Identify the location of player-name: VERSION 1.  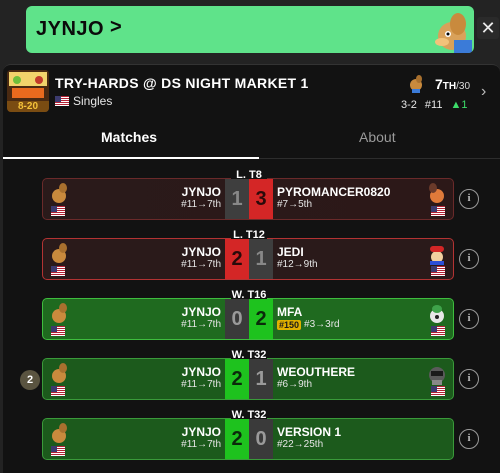
(309, 432).